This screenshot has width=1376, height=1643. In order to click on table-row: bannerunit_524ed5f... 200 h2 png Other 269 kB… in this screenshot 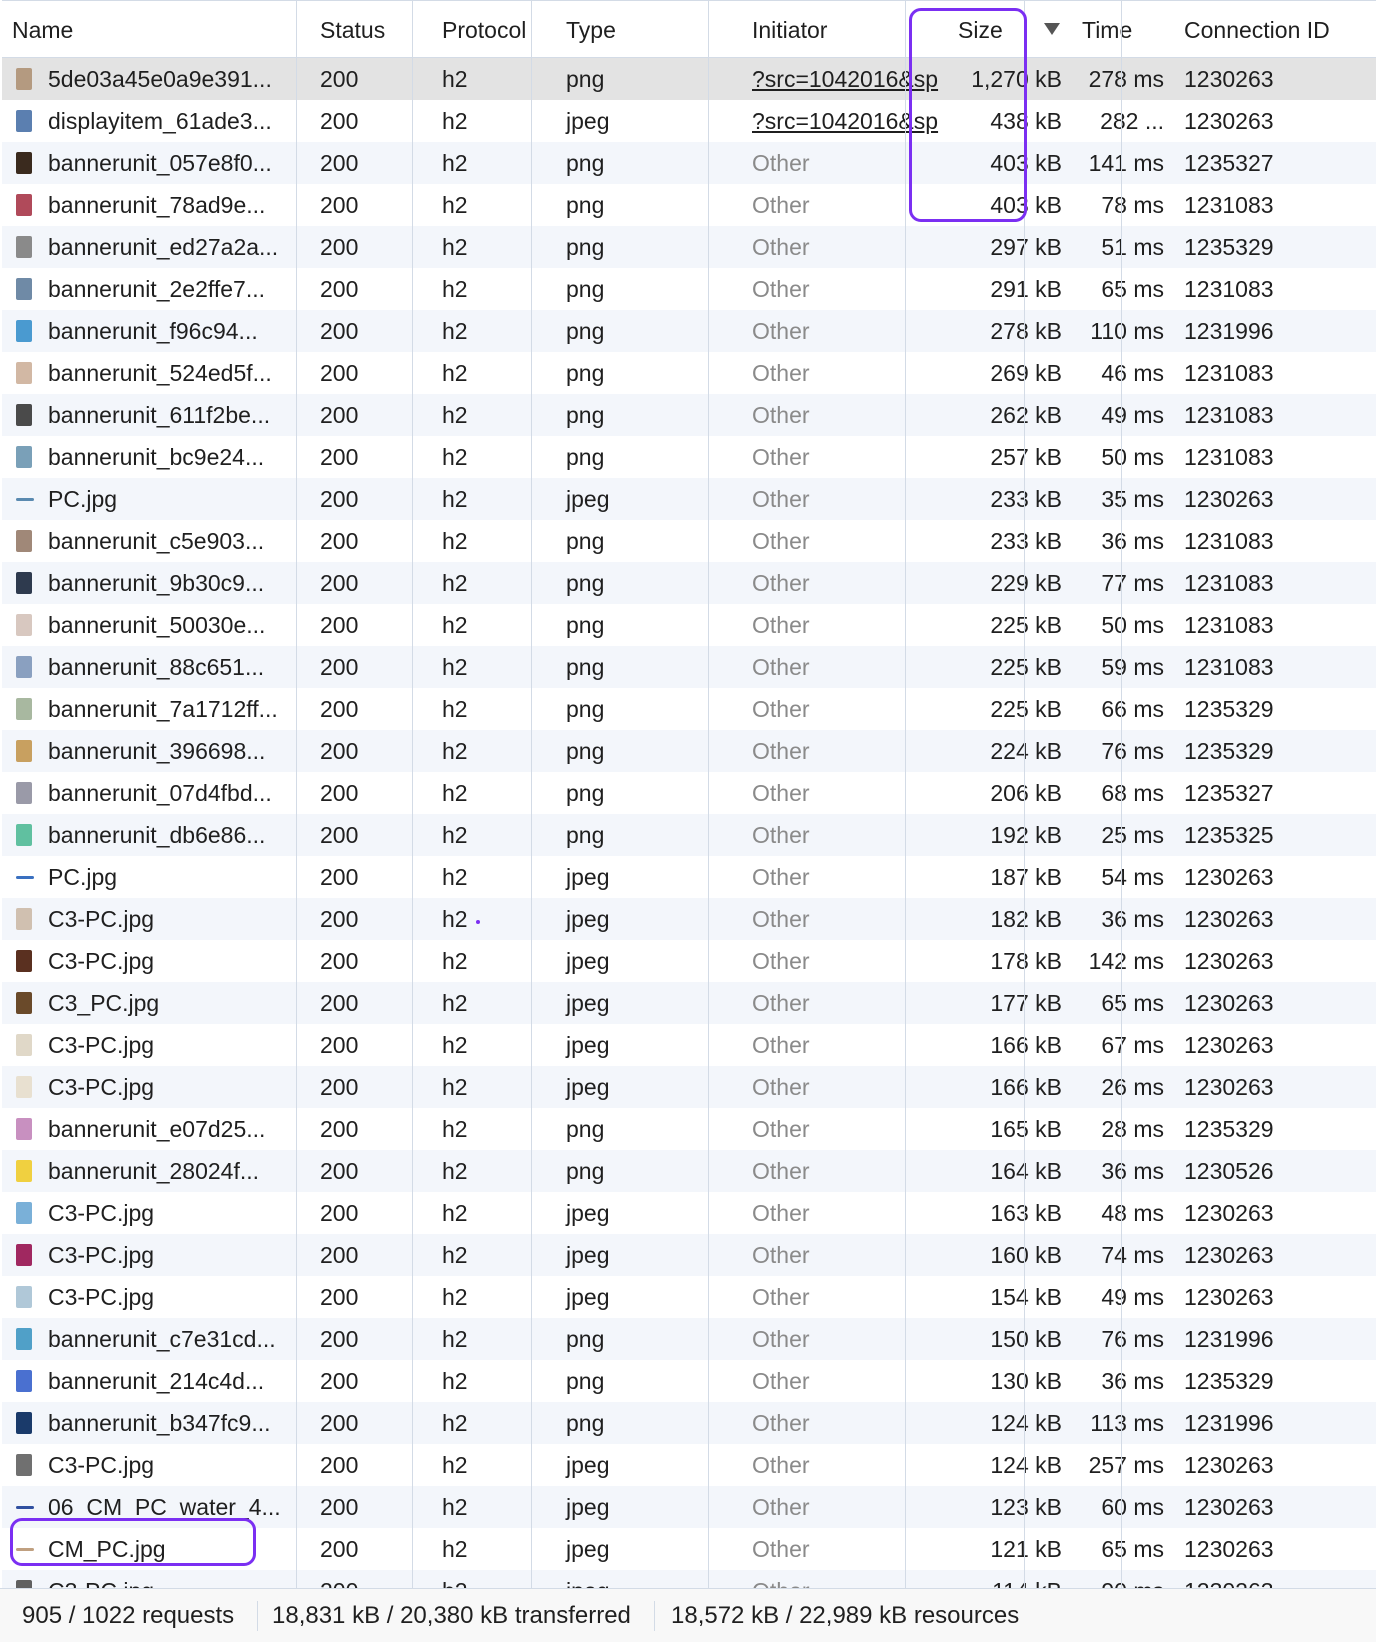, I will do `click(689, 373)`.